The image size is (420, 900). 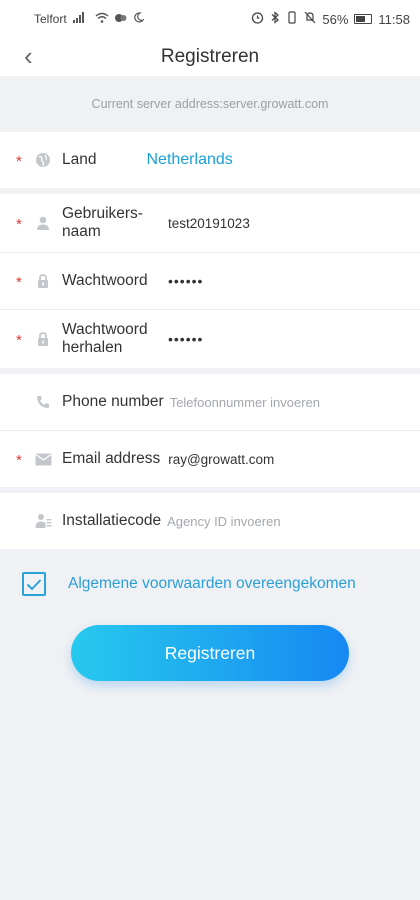 What do you see at coordinates (210, 19) in the screenshot?
I see `status-bar: Telfort 56% 11:58` at bounding box center [210, 19].